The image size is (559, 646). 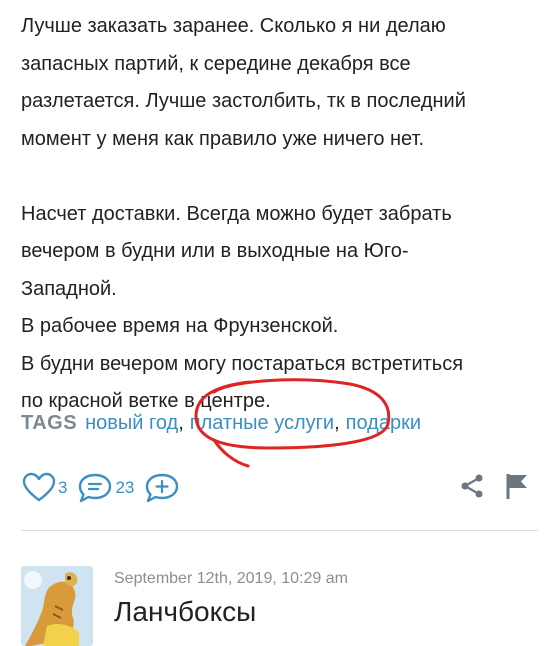 What do you see at coordinates (180, 326) in the screenshot?
I see `post-line: В рабочее время на Фрунзенской.` at bounding box center [180, 326].